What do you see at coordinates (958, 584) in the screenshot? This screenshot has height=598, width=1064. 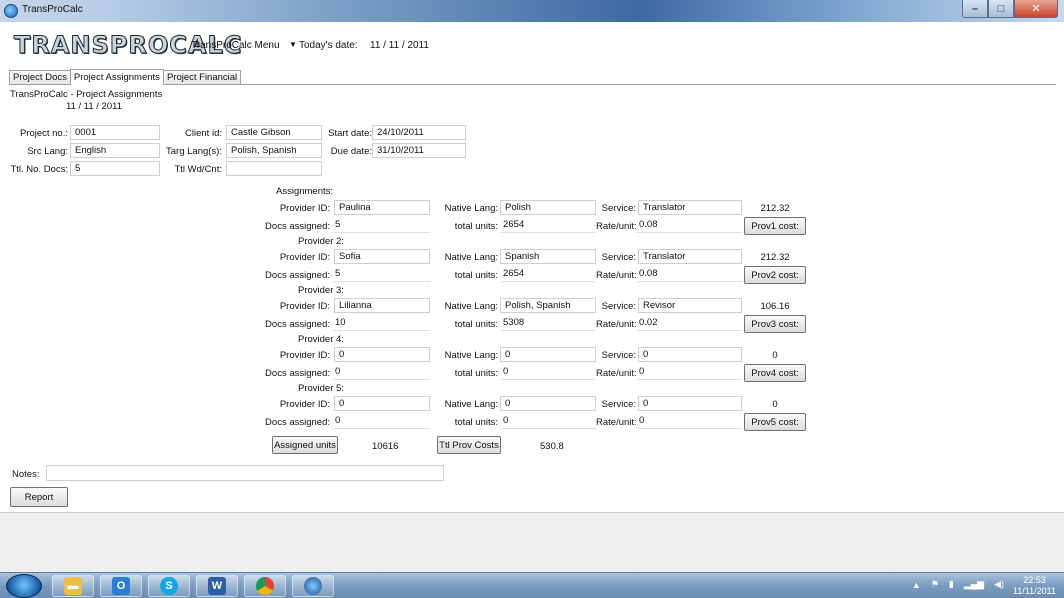 I see `system-tray: ▲ ⚑ ▮ ▂▄▆ ◀)` at bounding box center [958, 584].